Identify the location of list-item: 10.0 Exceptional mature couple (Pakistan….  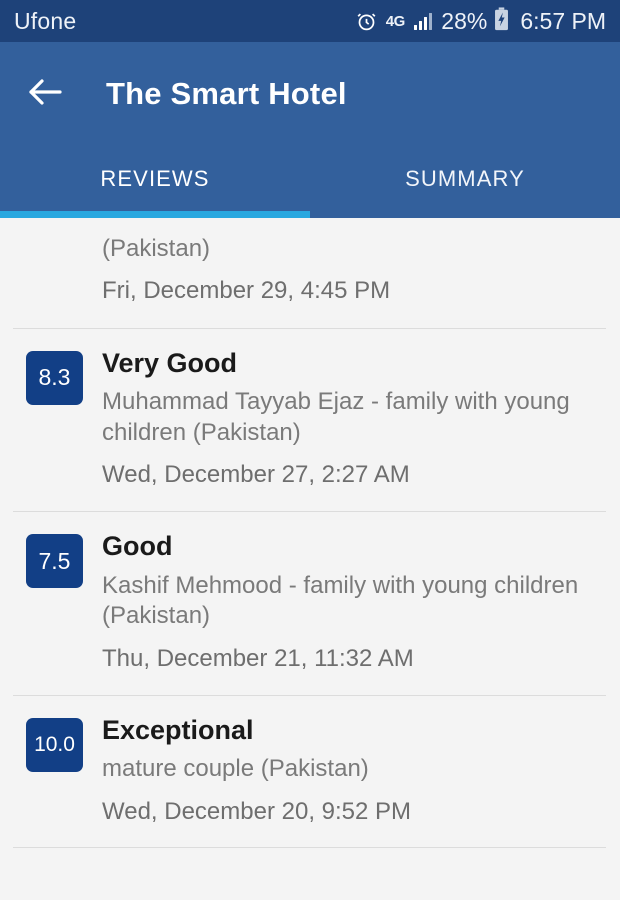
(310, 765).